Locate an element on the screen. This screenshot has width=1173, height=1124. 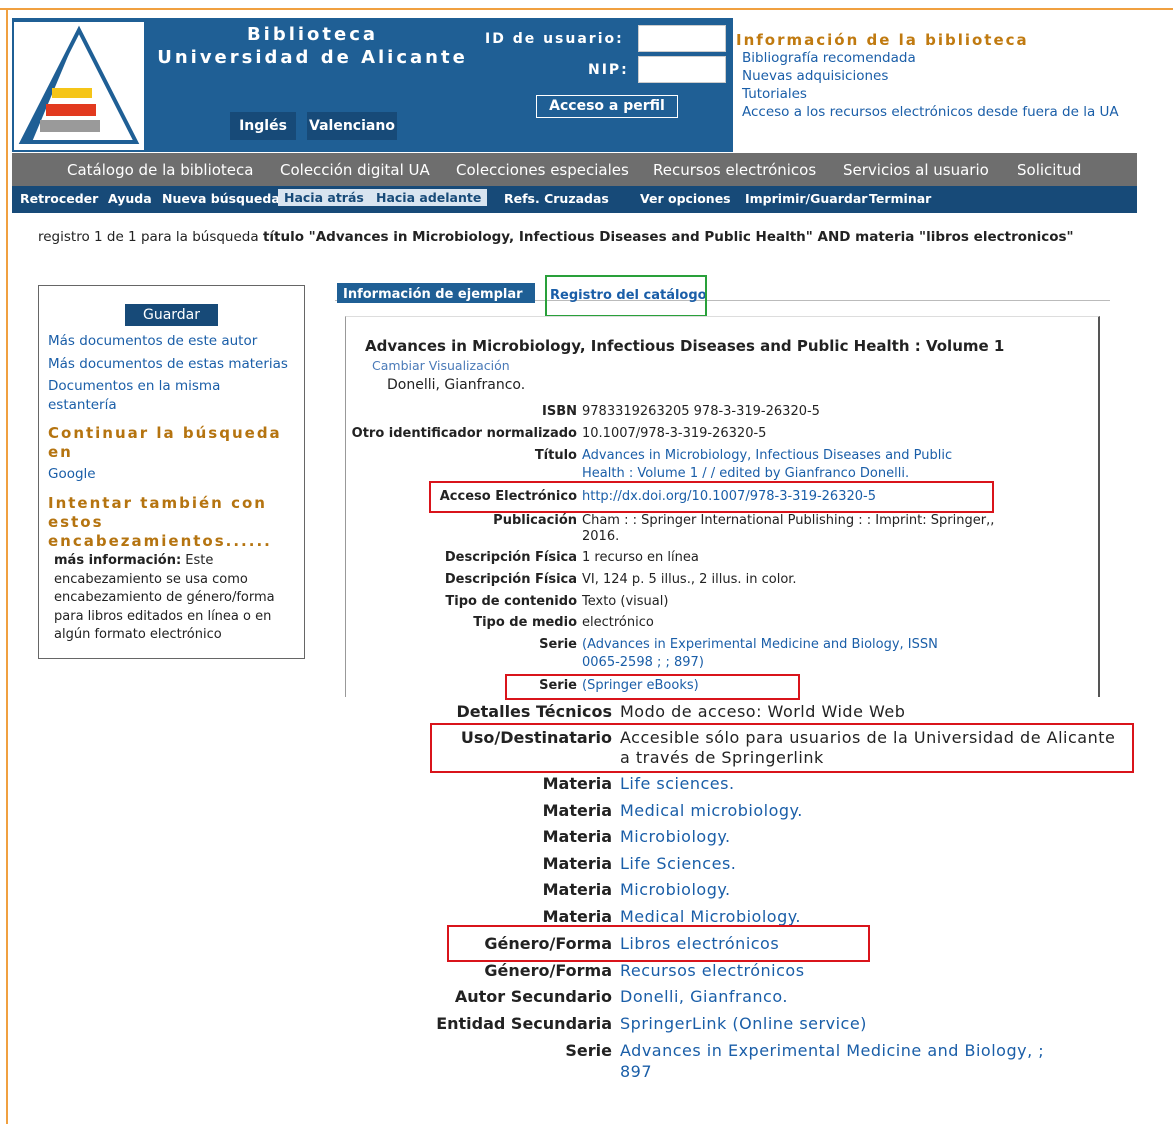
toolbar-previous: Hacia atrás is located at coordinates (324, 197).